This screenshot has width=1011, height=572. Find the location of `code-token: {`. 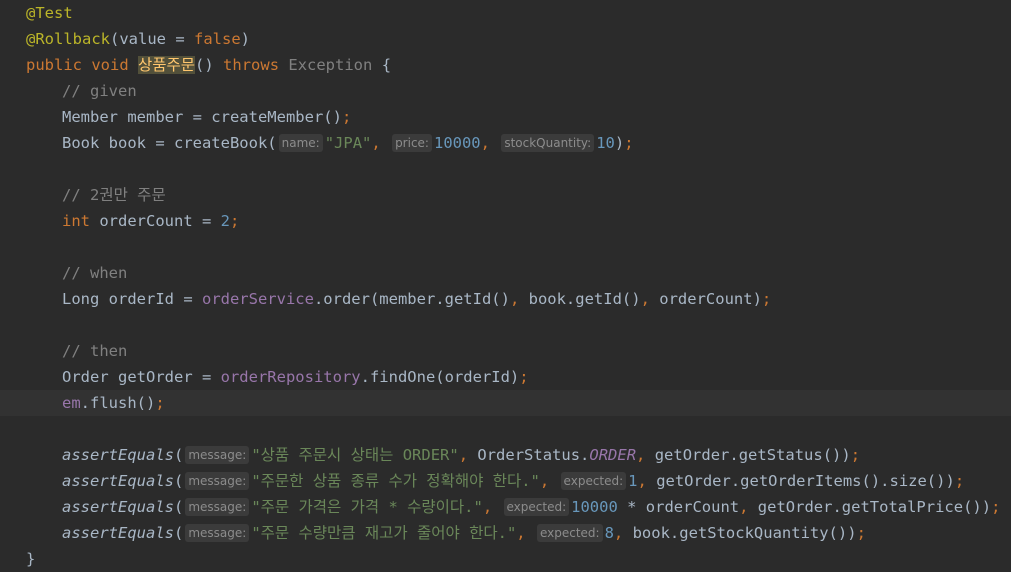

code-token: { is located at coordinates (382, 65).